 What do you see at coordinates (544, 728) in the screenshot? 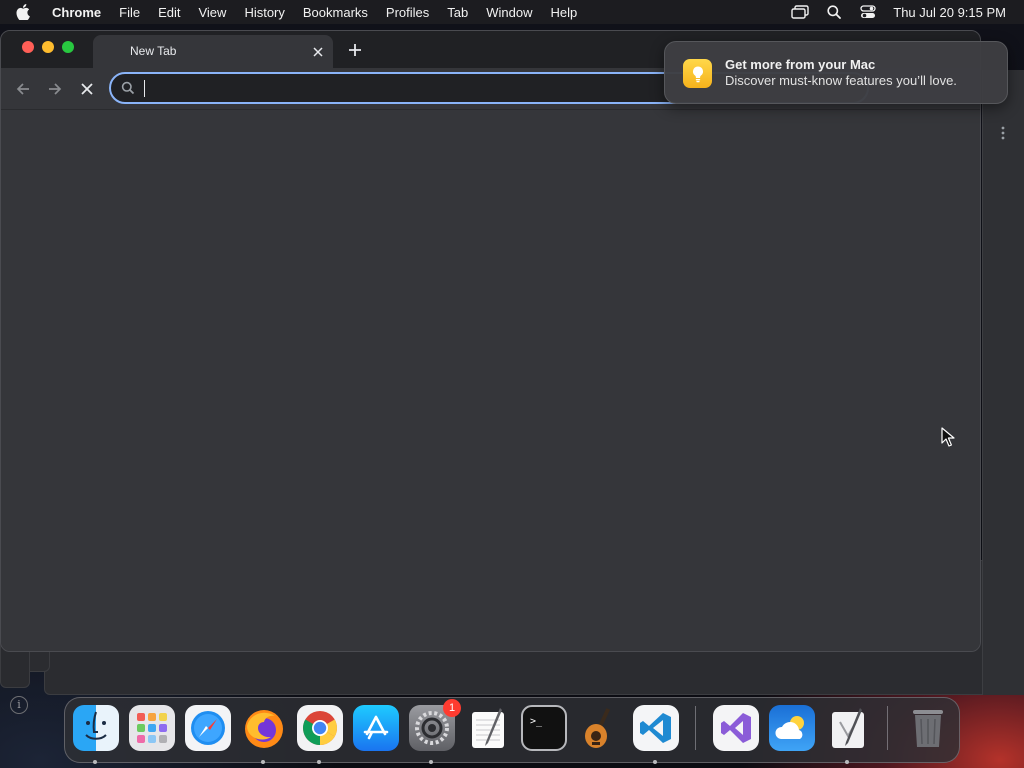
I see `terminal-icon: >_` at bounding box center [544, 728].